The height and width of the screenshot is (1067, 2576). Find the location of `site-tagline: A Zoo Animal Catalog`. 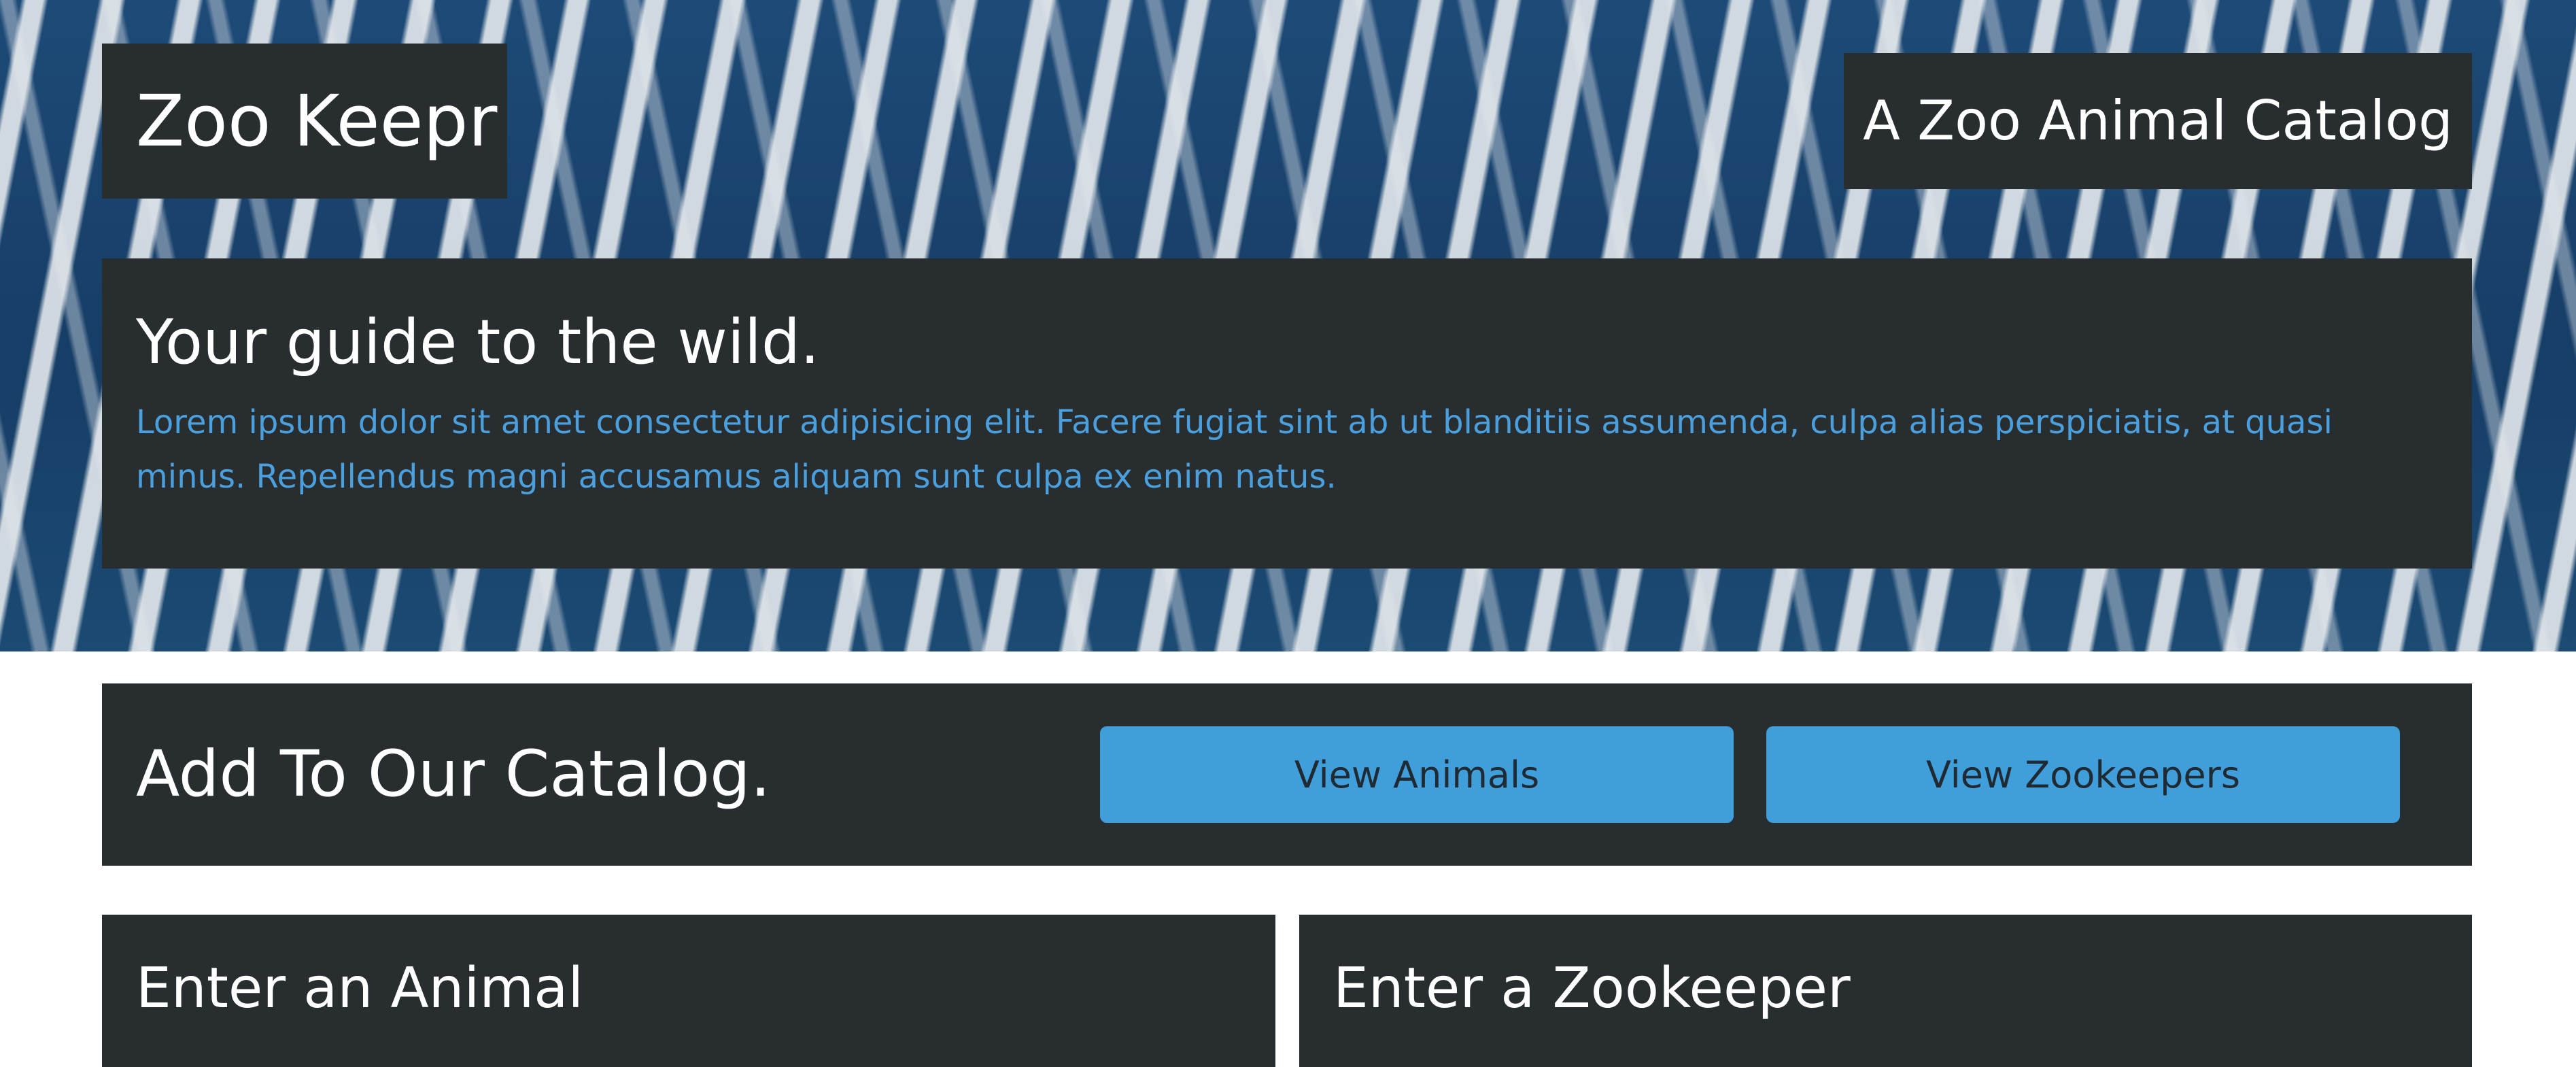

site-tagline: A Zoo Animal Catalog is located at coordinates (2158, 120).